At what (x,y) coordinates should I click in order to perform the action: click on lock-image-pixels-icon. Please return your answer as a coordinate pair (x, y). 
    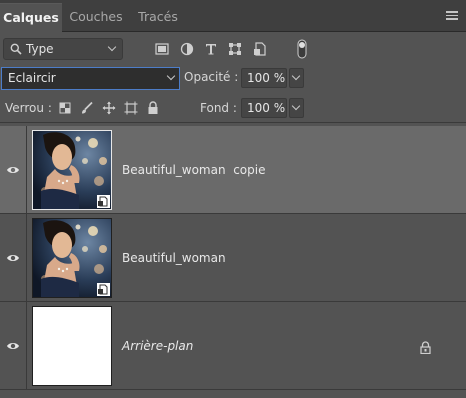
    Looking at the image, I should click on (87, 108).